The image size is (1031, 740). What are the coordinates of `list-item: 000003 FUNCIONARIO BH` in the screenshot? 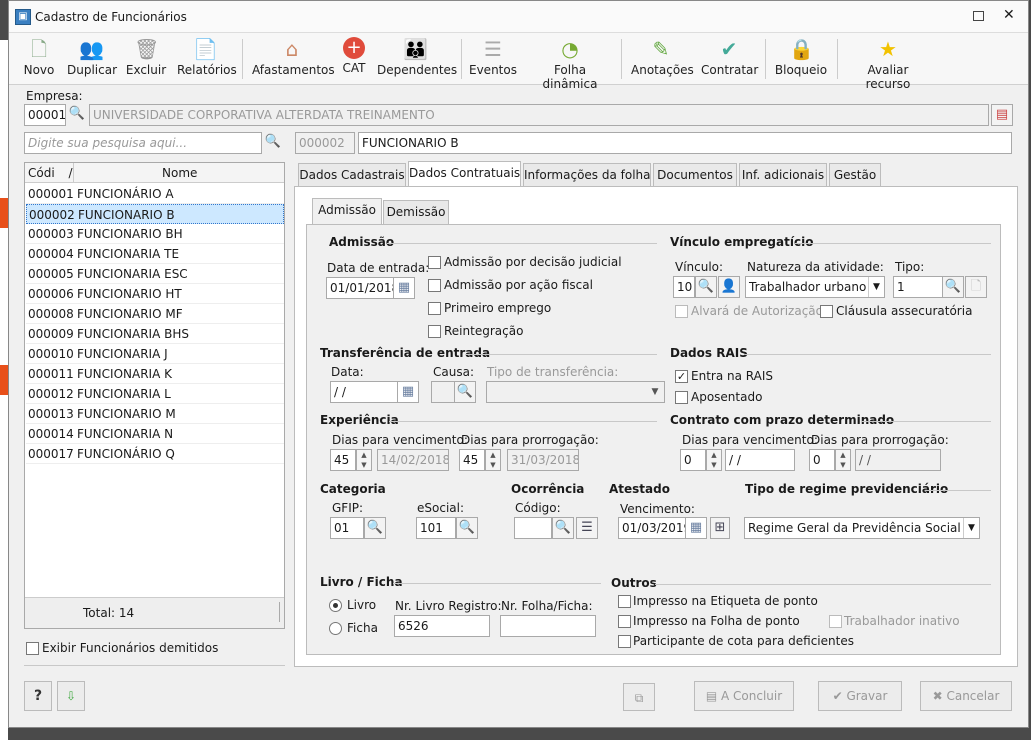 It's located at (155, 234).